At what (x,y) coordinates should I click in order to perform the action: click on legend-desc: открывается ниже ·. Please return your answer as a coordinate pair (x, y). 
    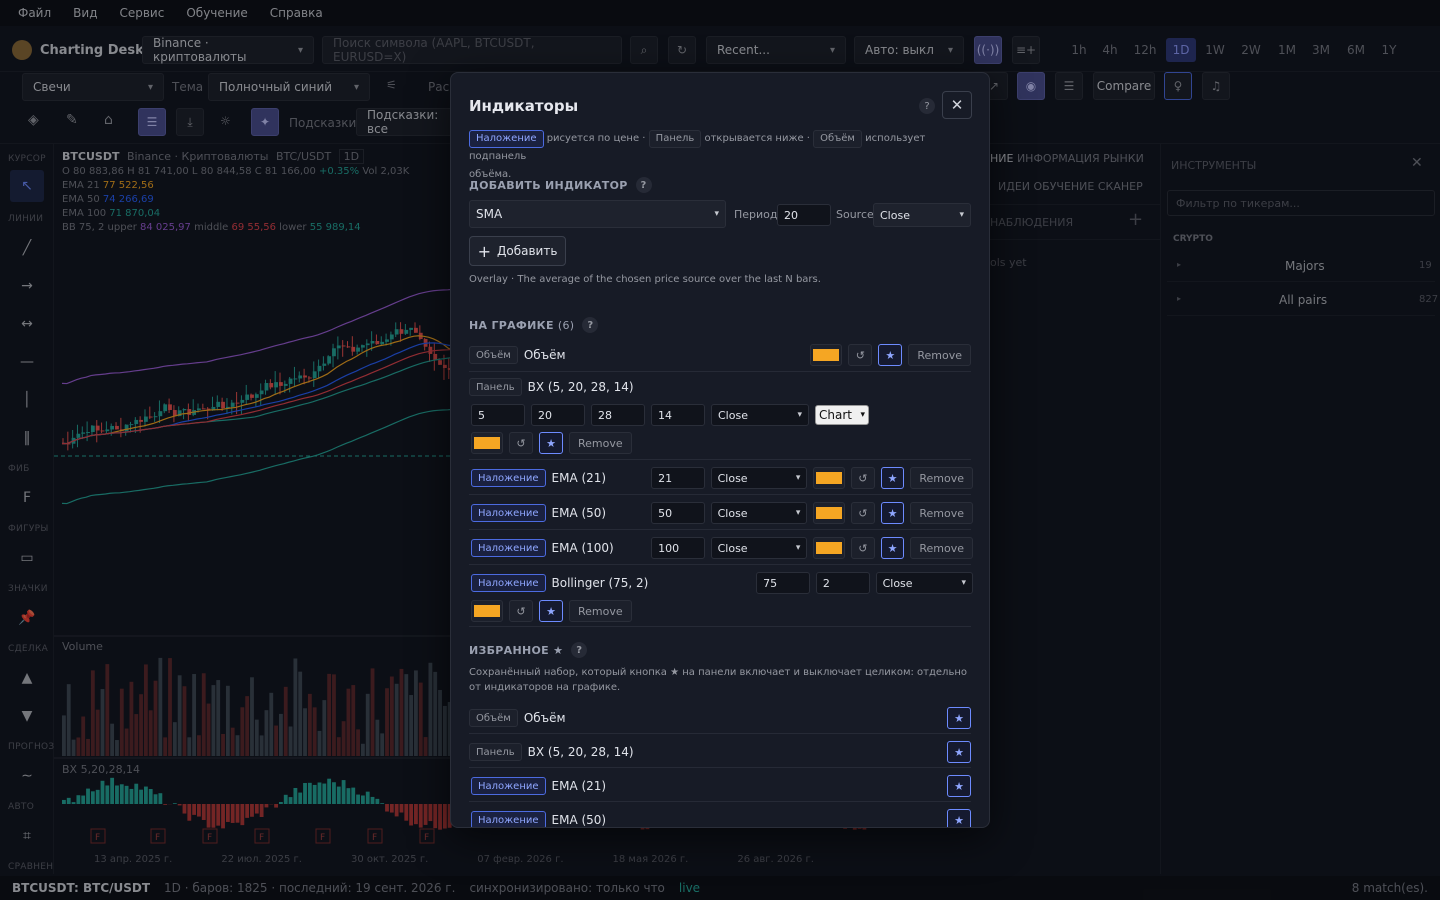
    Looking at the image, I should click on (757, 138).